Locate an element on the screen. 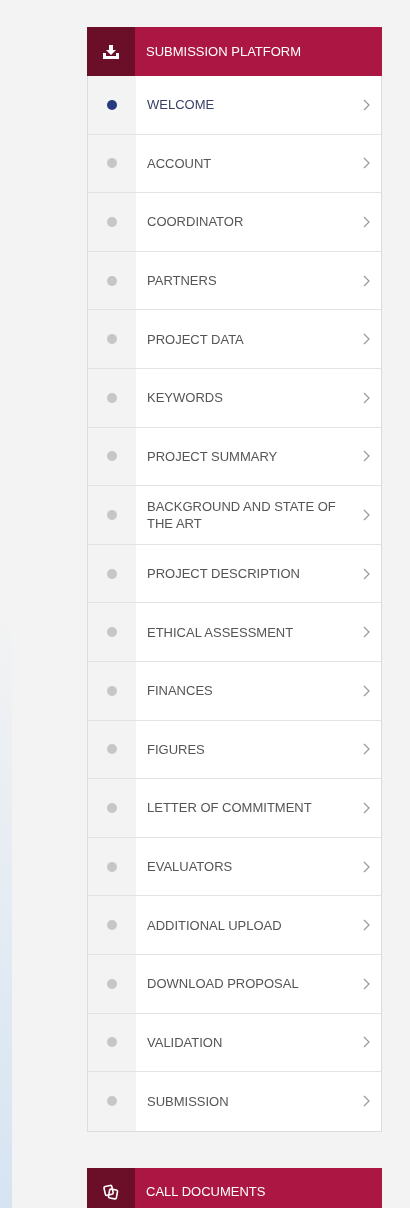 The image size is (410, 1208). nav-item: DOWNLOAD PROPOSAL is located at coordinates (234, 984).